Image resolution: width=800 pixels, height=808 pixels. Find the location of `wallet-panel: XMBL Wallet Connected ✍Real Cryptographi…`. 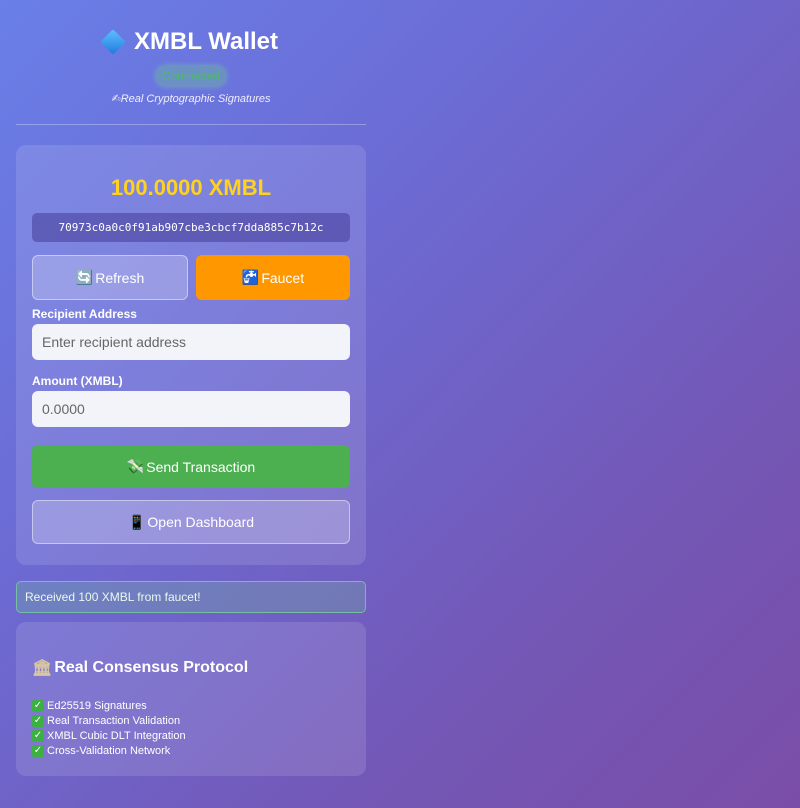

wallet-panel: XMBL Wallet Connected ✍Real Cryptographi… is located at coordinates (191, 62).